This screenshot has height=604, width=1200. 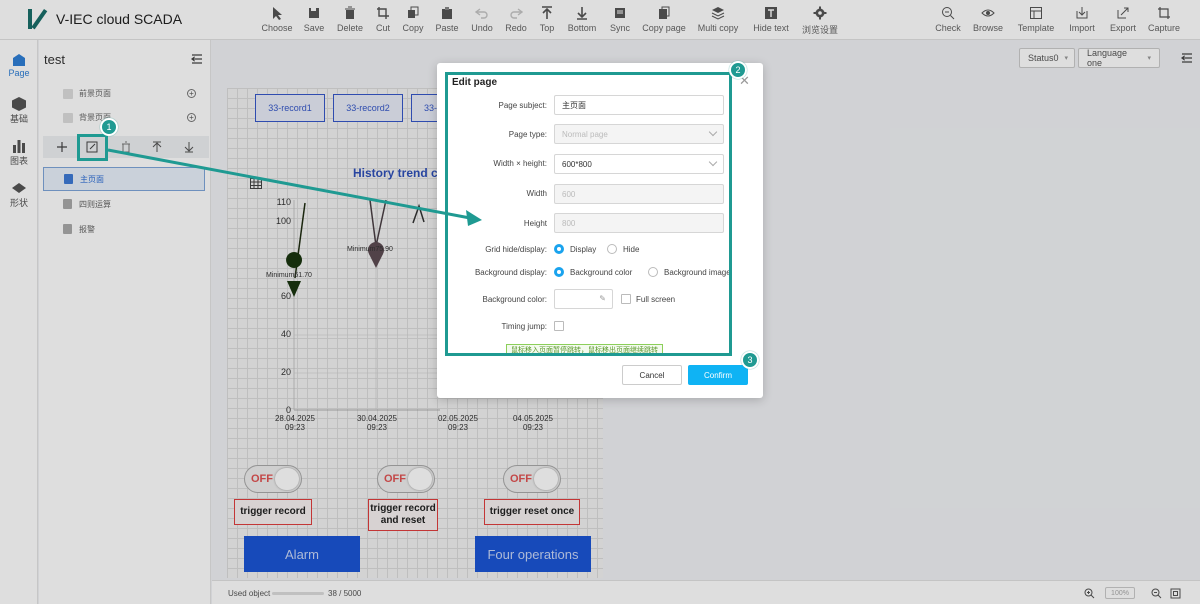 What do you see at coordinates (294, 187) in the screenshot?
I see `annotation-arrow` at bounding box center [294, 187].